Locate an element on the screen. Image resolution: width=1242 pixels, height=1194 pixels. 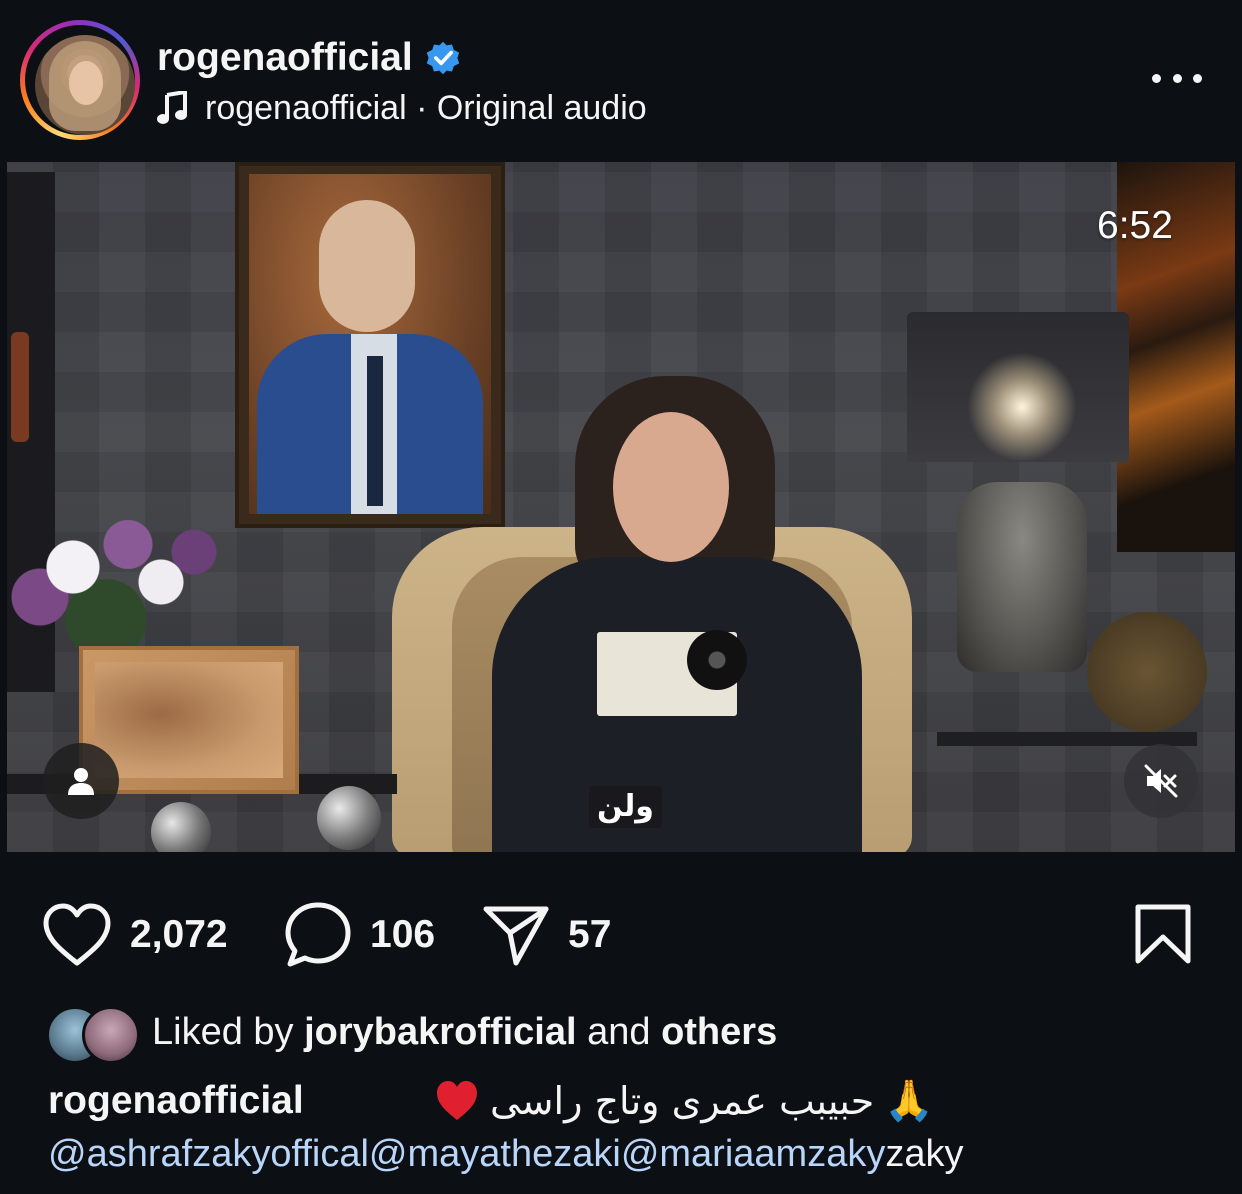
profile-avatar is located at coordinates (85, 85).